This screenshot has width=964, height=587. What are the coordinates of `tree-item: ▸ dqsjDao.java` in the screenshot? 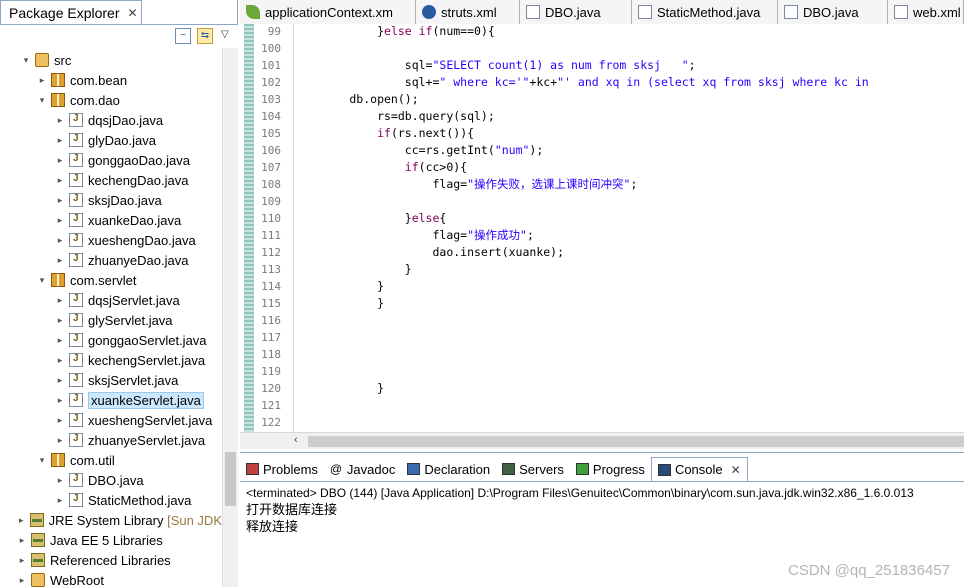 It's located at (111, 120).